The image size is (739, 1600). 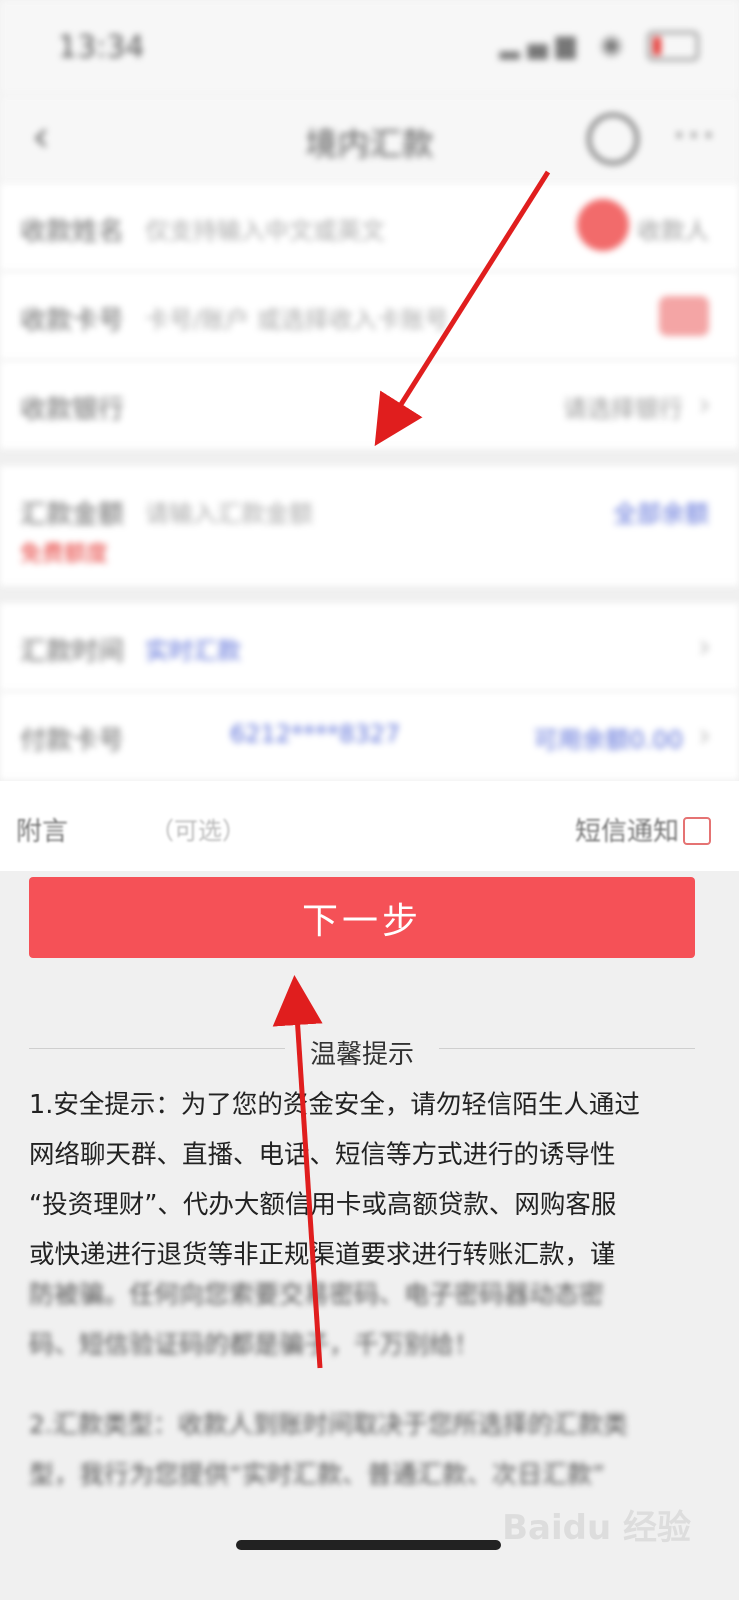 I want to click on home-indicator, so click(x=368, y=1545).